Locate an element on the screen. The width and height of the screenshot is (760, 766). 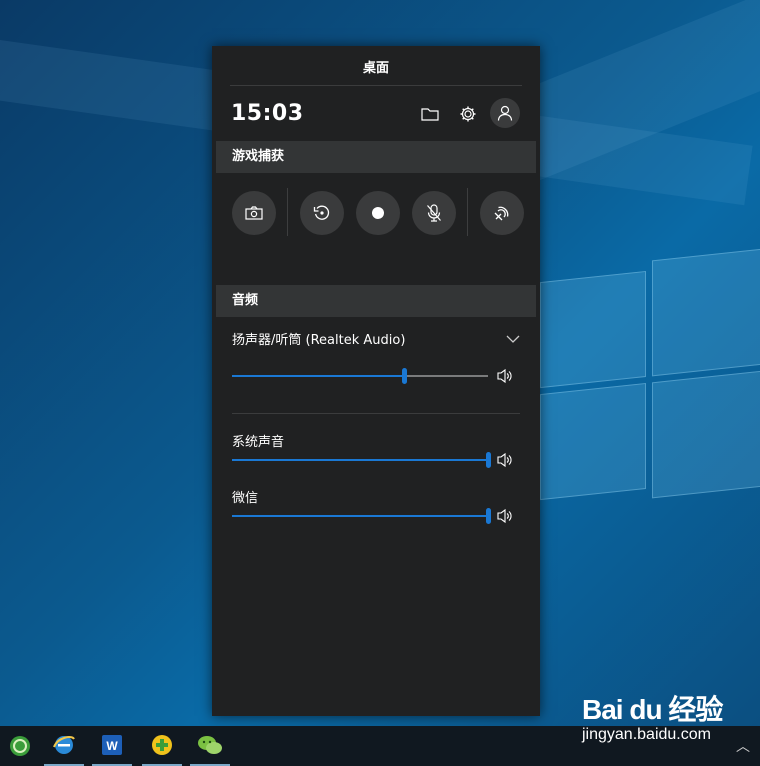
record-last-button is located at coordinates (322, 213).